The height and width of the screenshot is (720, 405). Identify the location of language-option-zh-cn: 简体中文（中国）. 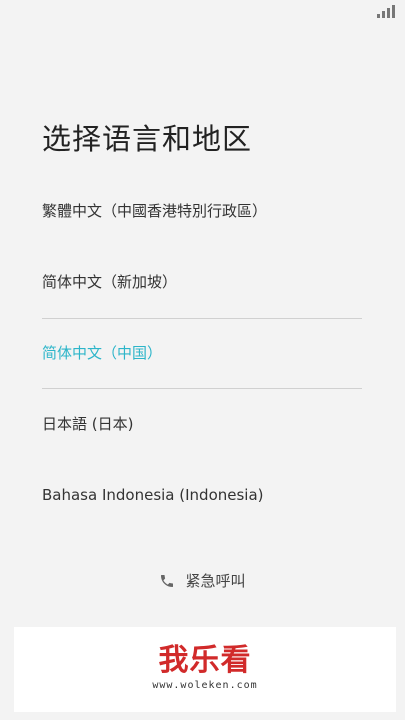
(202, 353).